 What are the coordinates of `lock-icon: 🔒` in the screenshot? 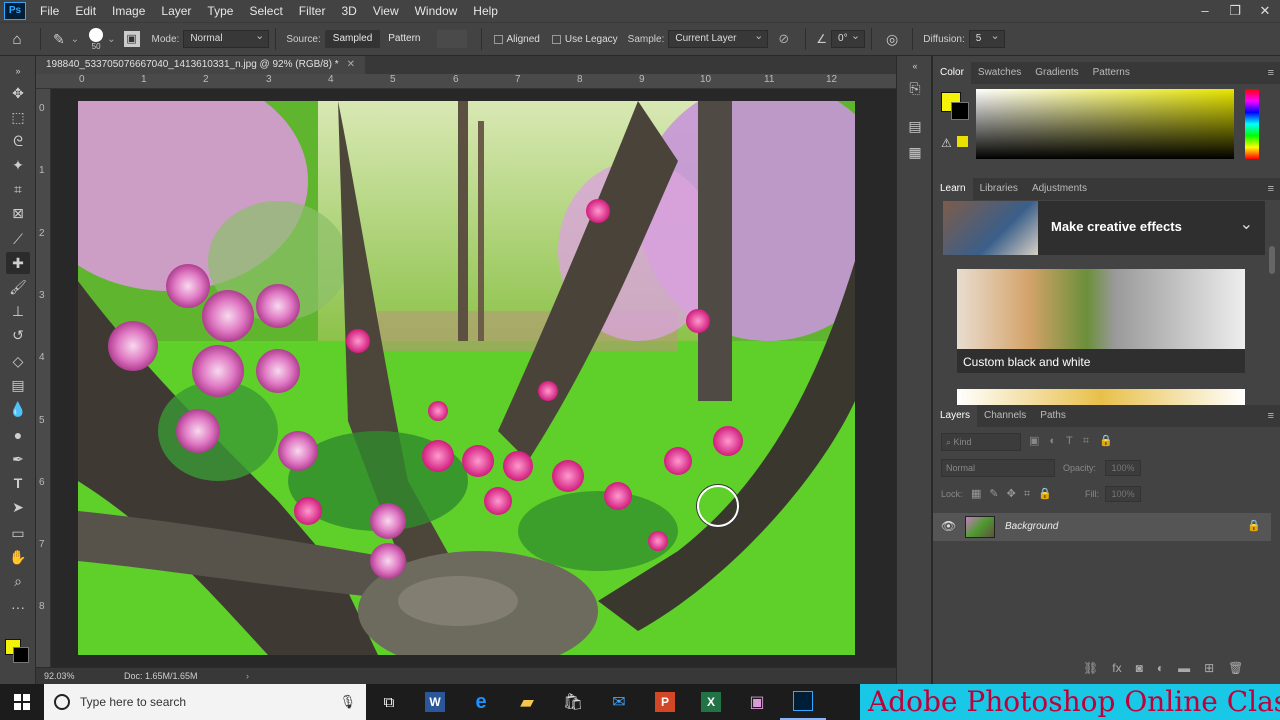 It's located at (1254, 525).